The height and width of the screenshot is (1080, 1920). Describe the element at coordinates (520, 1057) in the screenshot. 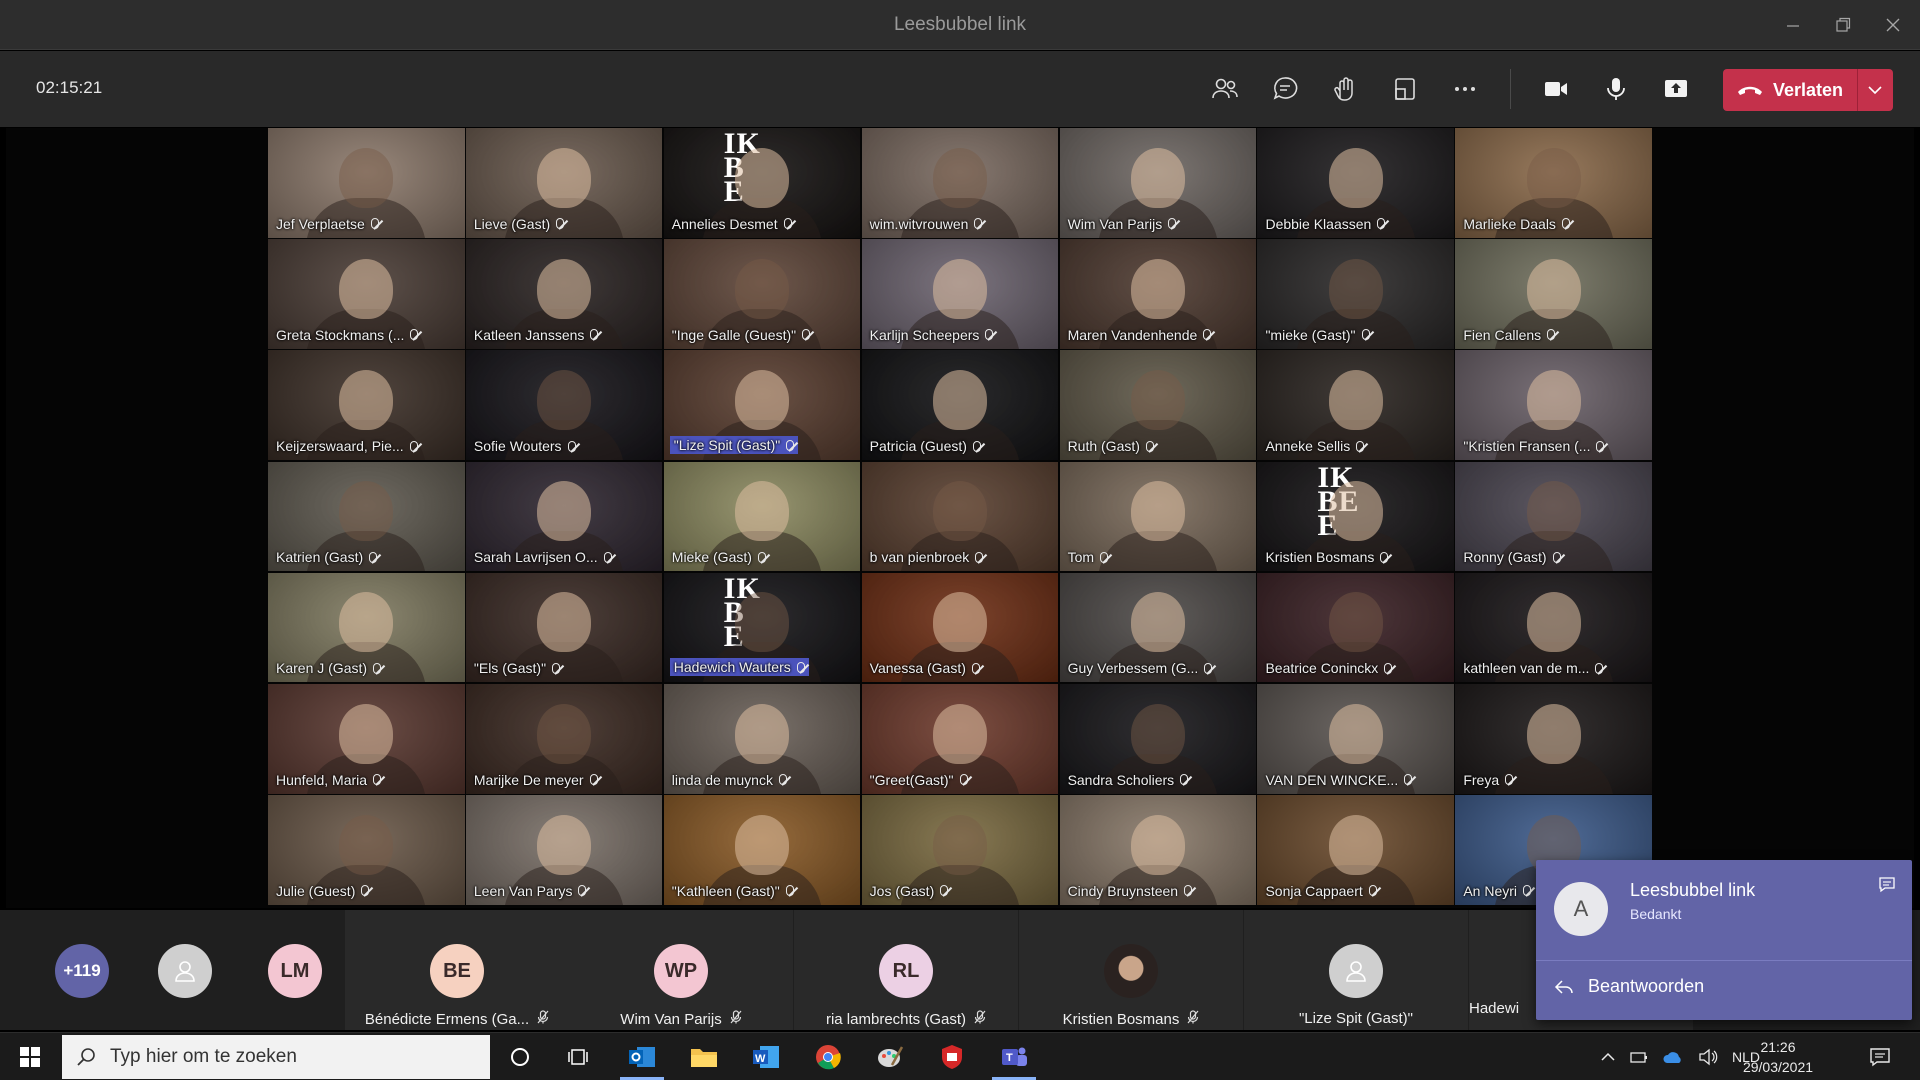

I see `cortana-button` at that location.